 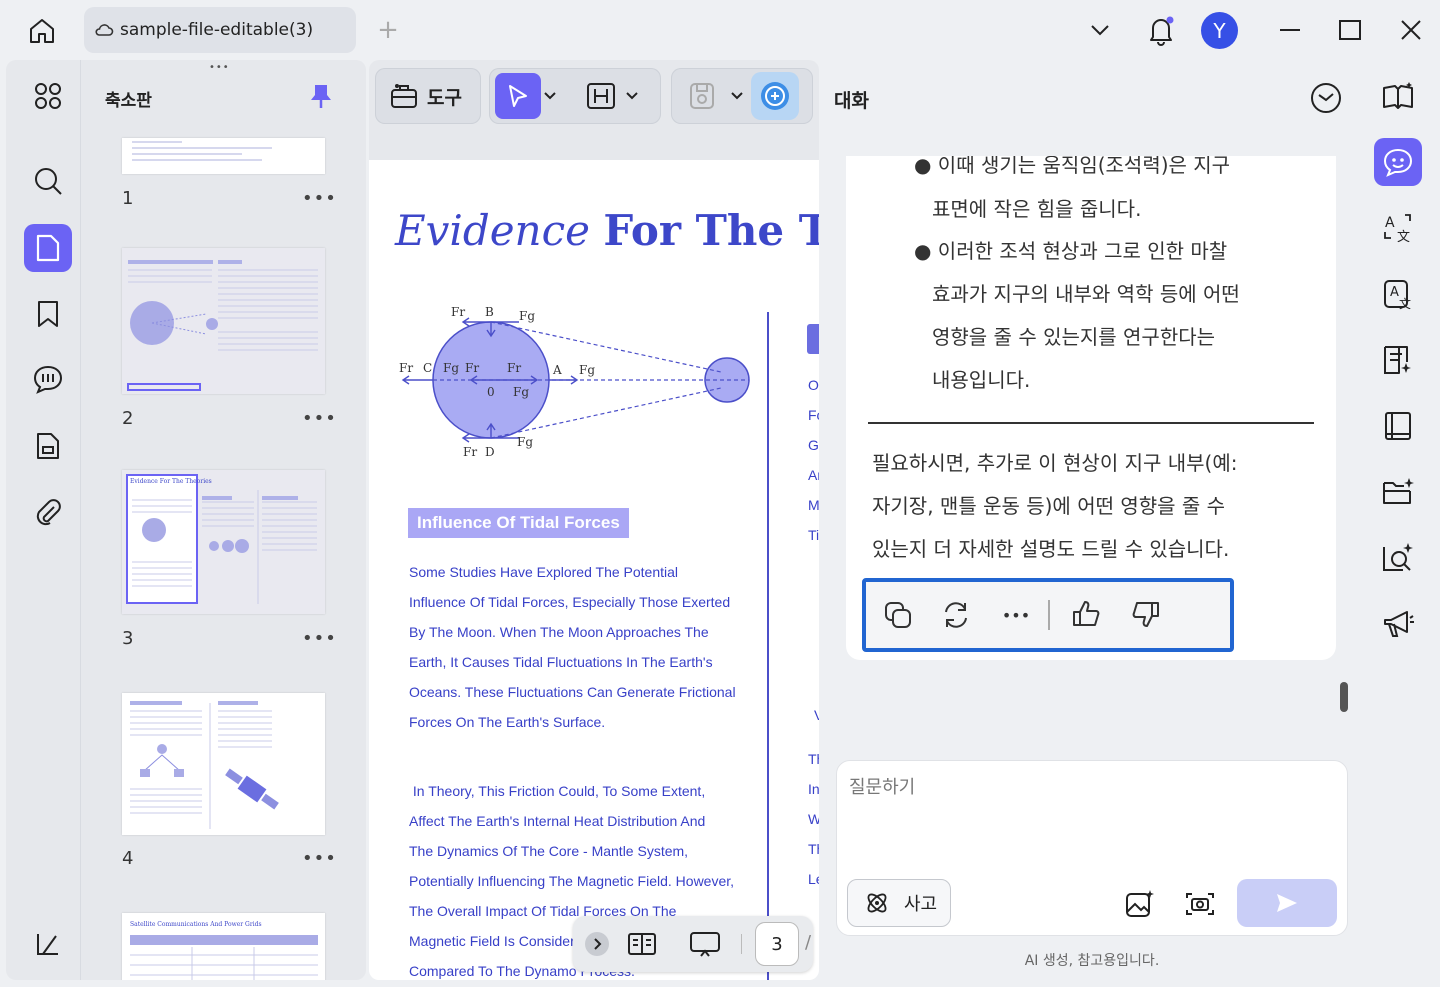 I want to click on new-tab-button: +, so click(x=388, y=30).